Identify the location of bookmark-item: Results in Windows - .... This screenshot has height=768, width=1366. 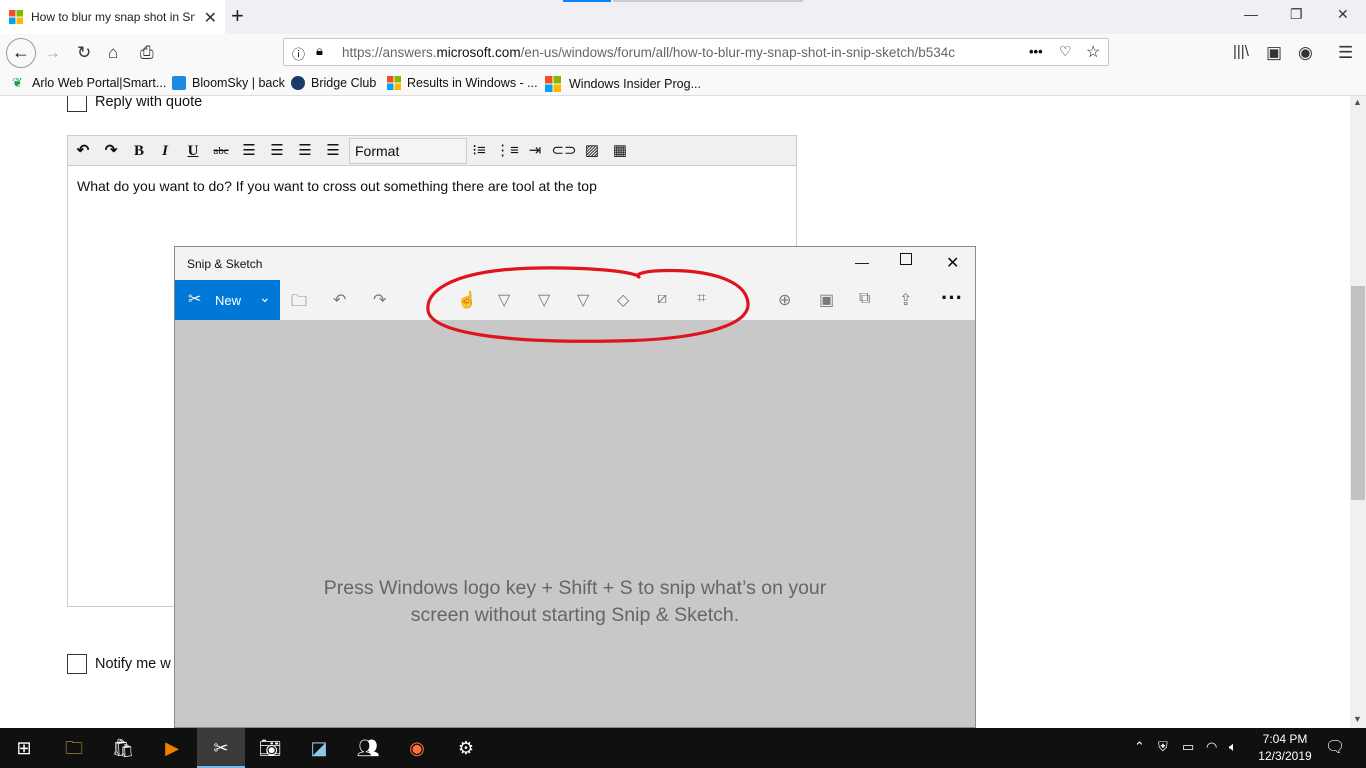
(462, 83).